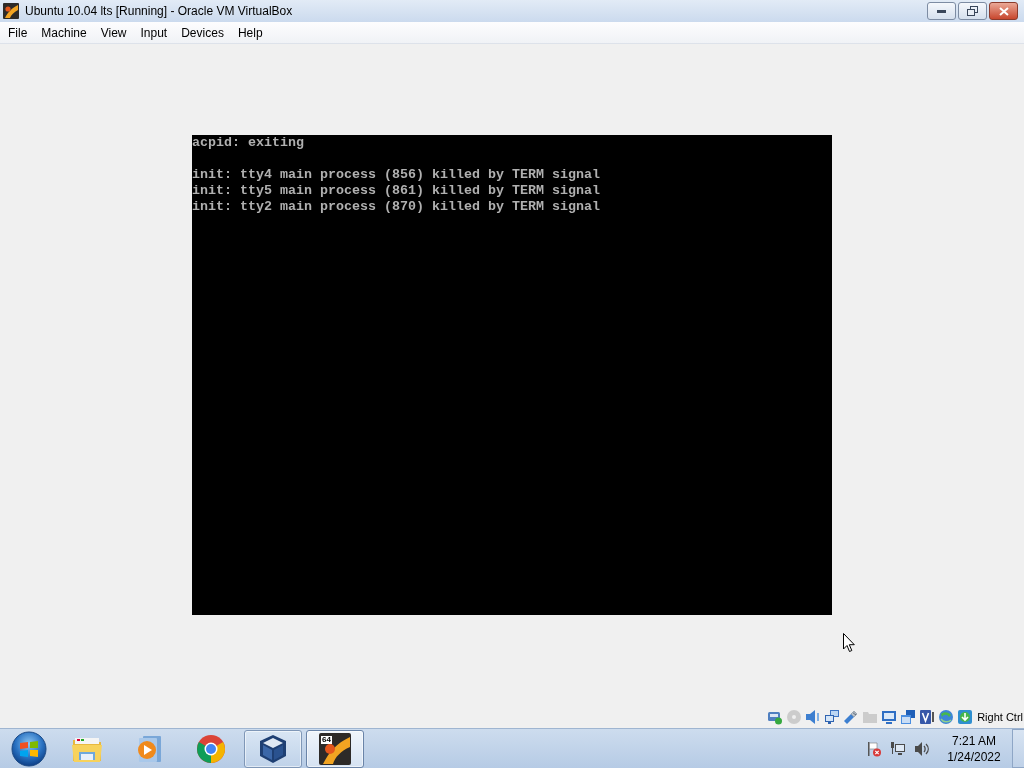  I want to click on monitors-icon, so click(832, 717).